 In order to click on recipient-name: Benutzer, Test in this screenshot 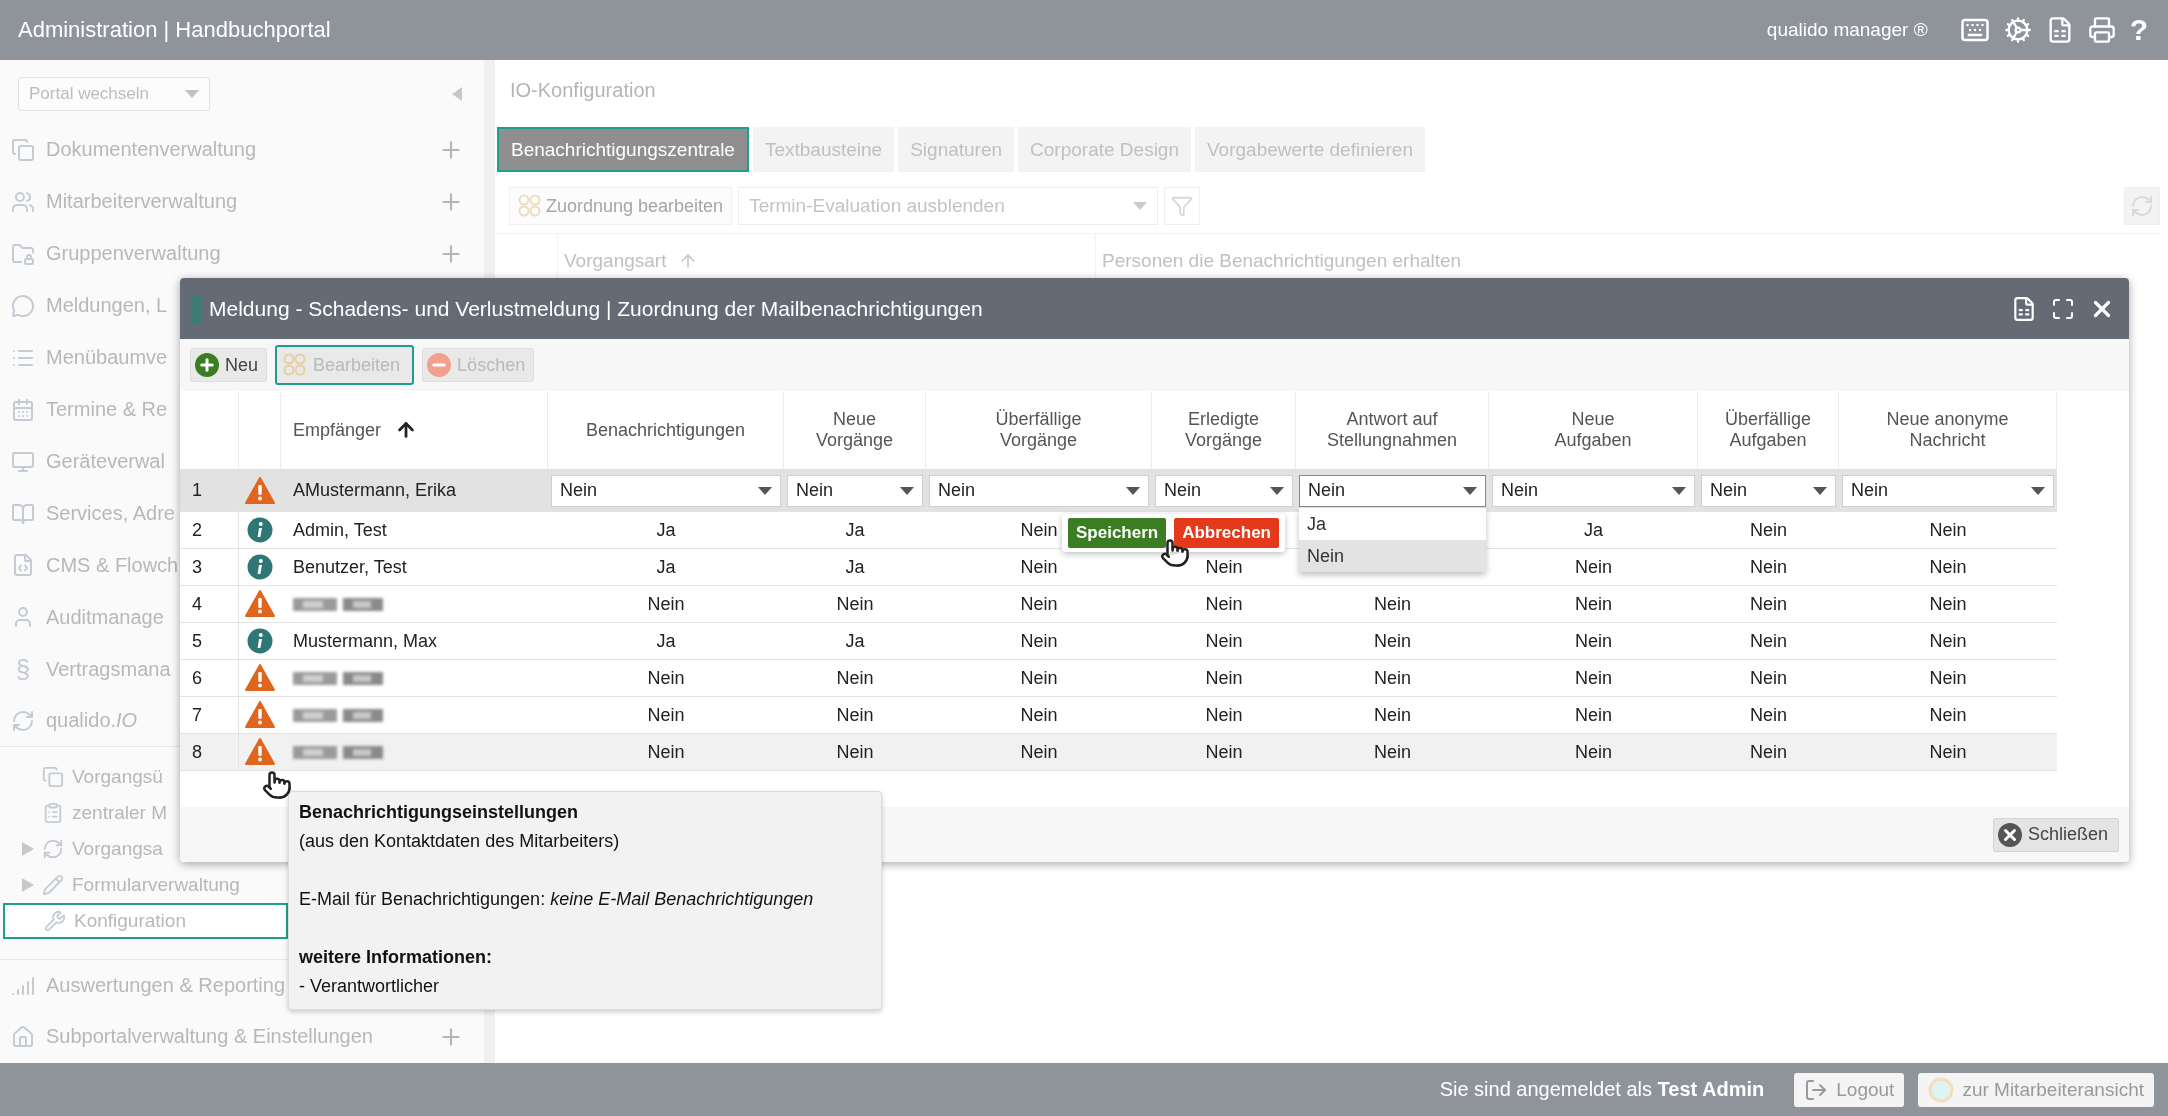, I will do `click(350, 567)`.